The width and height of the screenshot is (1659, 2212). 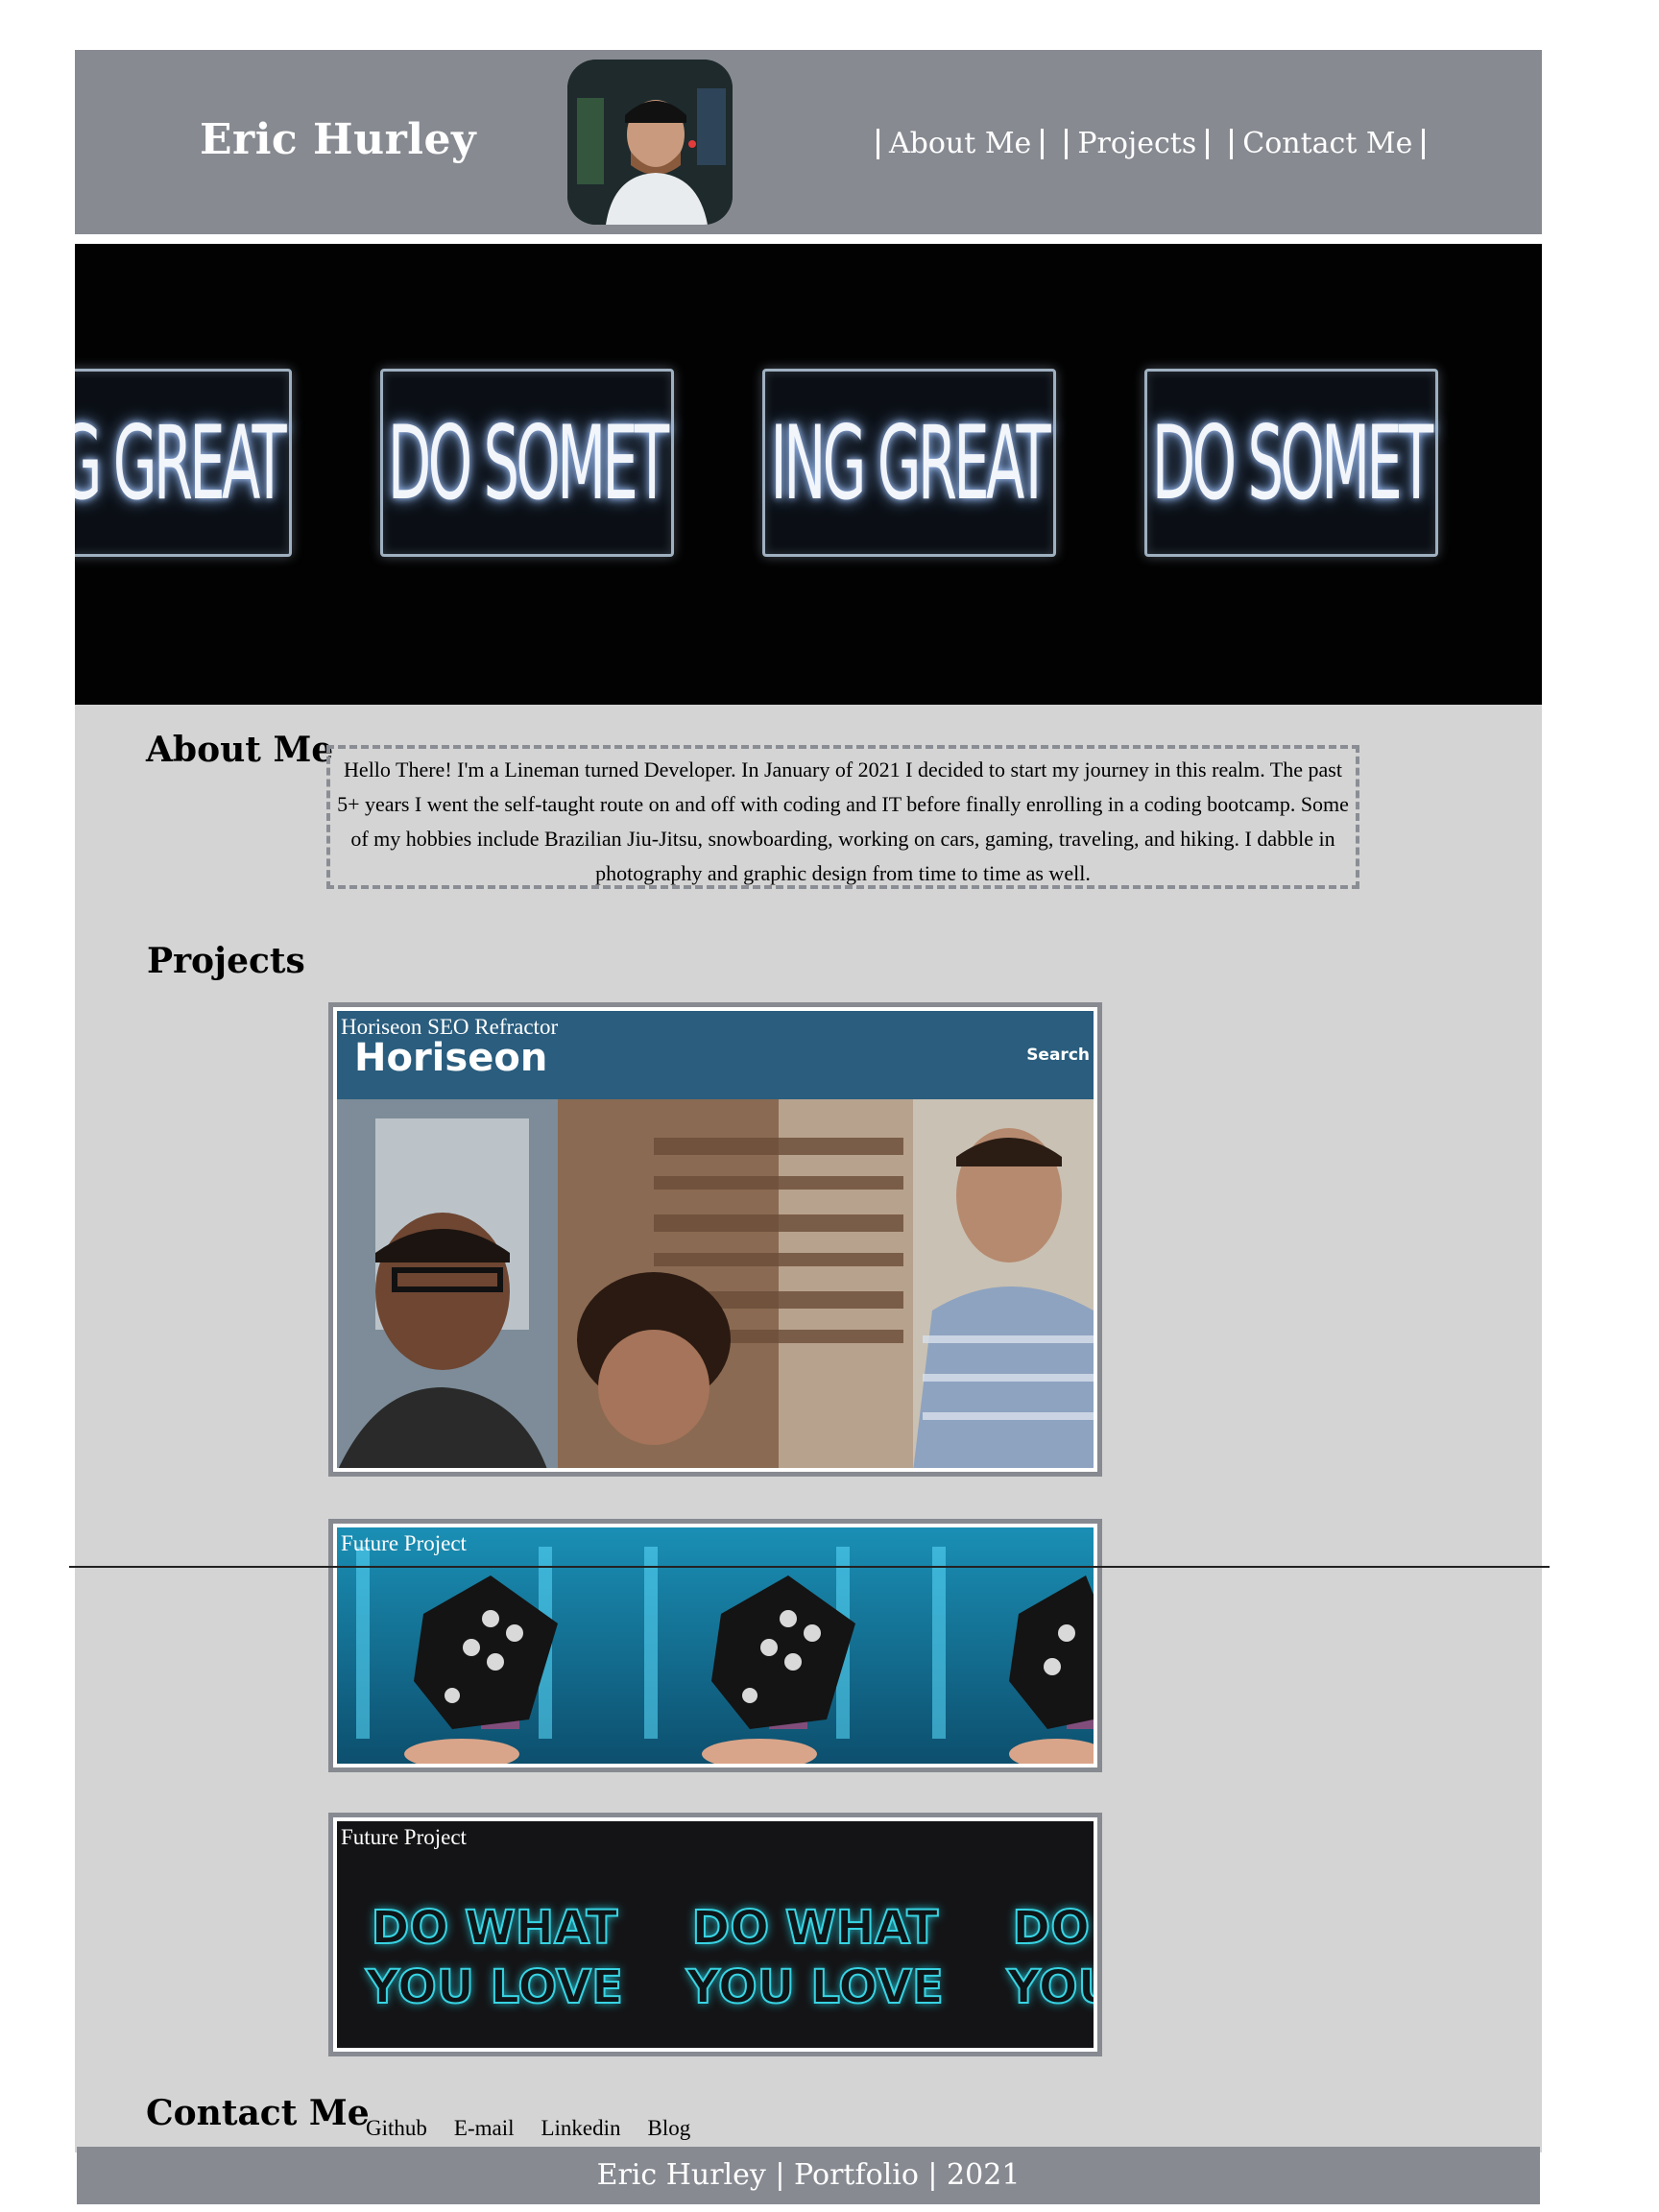 What do you see at coordinates (484, 2128) in the screenshot?
I see `contact-link-email: E-mail` at bounding box center [484, 2128].